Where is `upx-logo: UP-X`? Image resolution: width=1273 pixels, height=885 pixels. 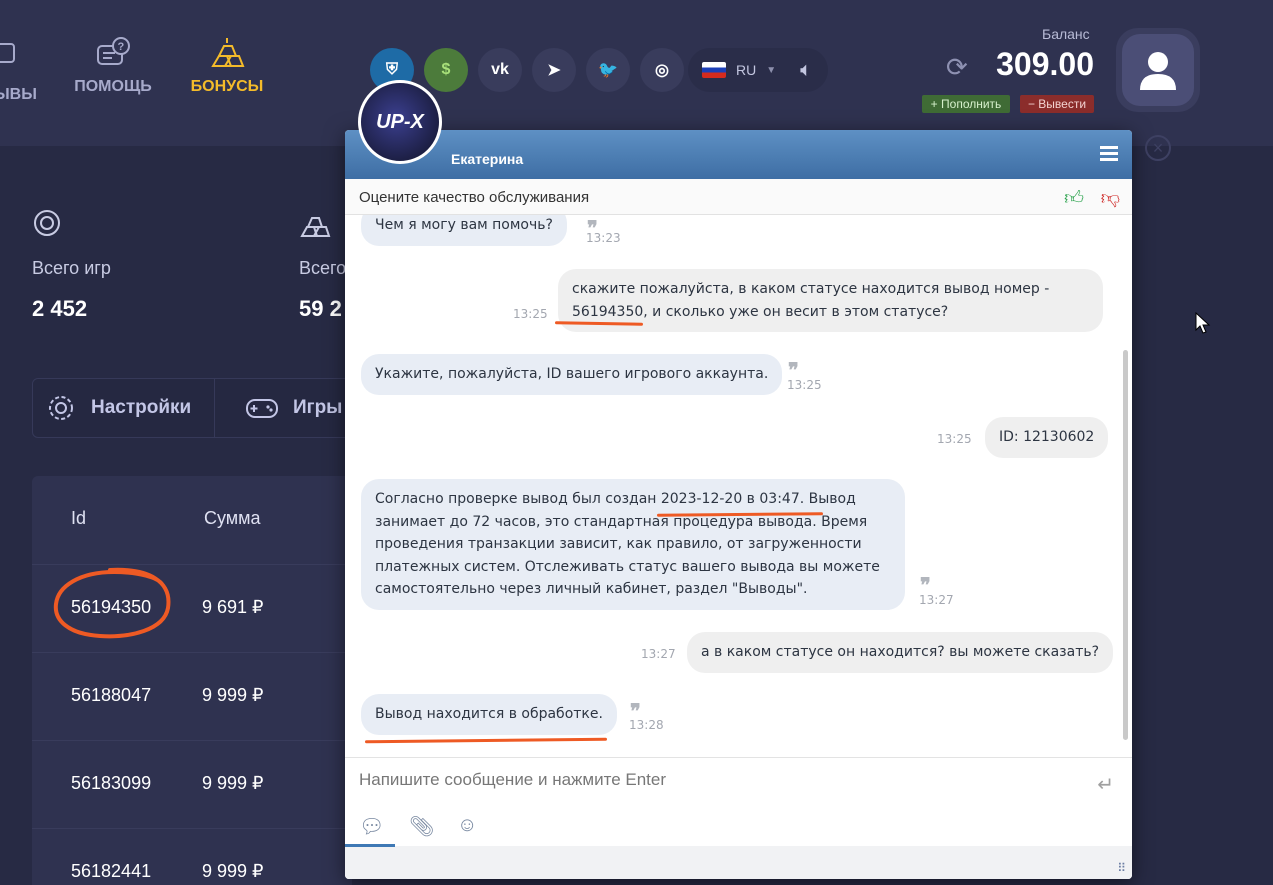 upx-logo: UP-X is located at coordinates (400, 122).